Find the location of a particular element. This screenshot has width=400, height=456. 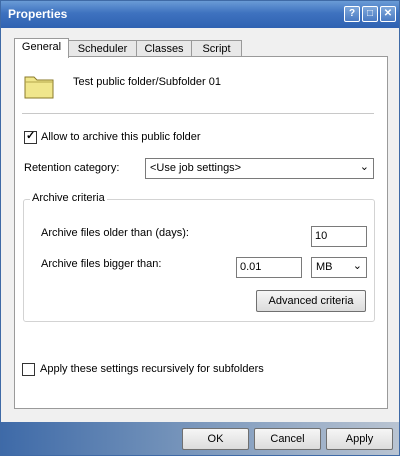

allow-archive-checkbox: ✓ is located at coordinates (30, 137).